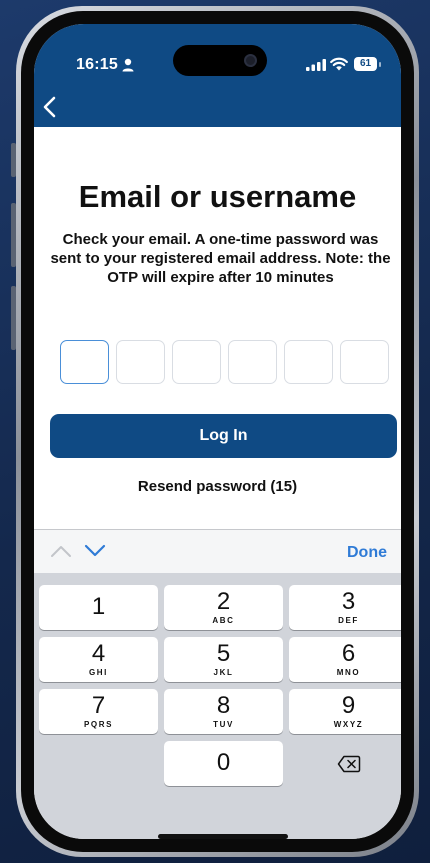 The width and height of the screenshot is (430, 863). I want to click on key-letters: JKL, so click(223, 672).